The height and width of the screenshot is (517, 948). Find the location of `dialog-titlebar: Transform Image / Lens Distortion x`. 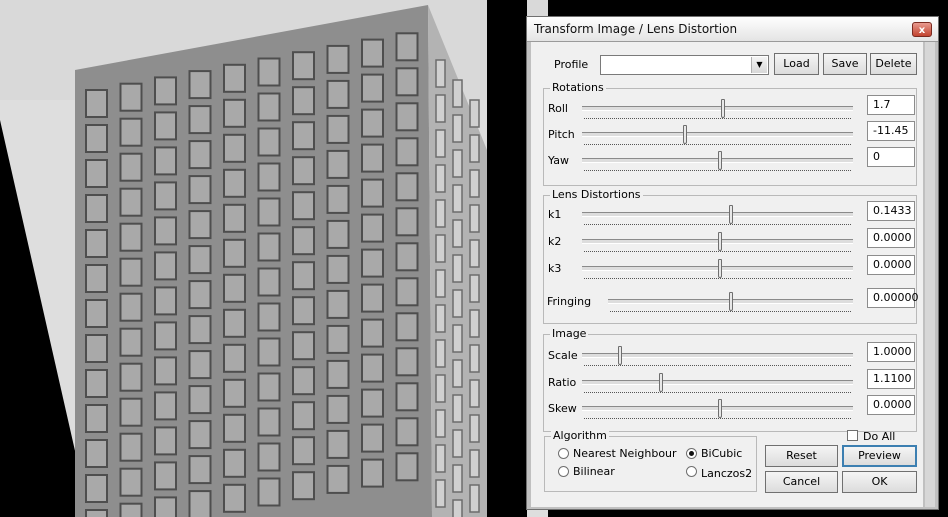

dialog-titlebar: Transform Image / Lens Distortion x is located at coordinates (732, 29).